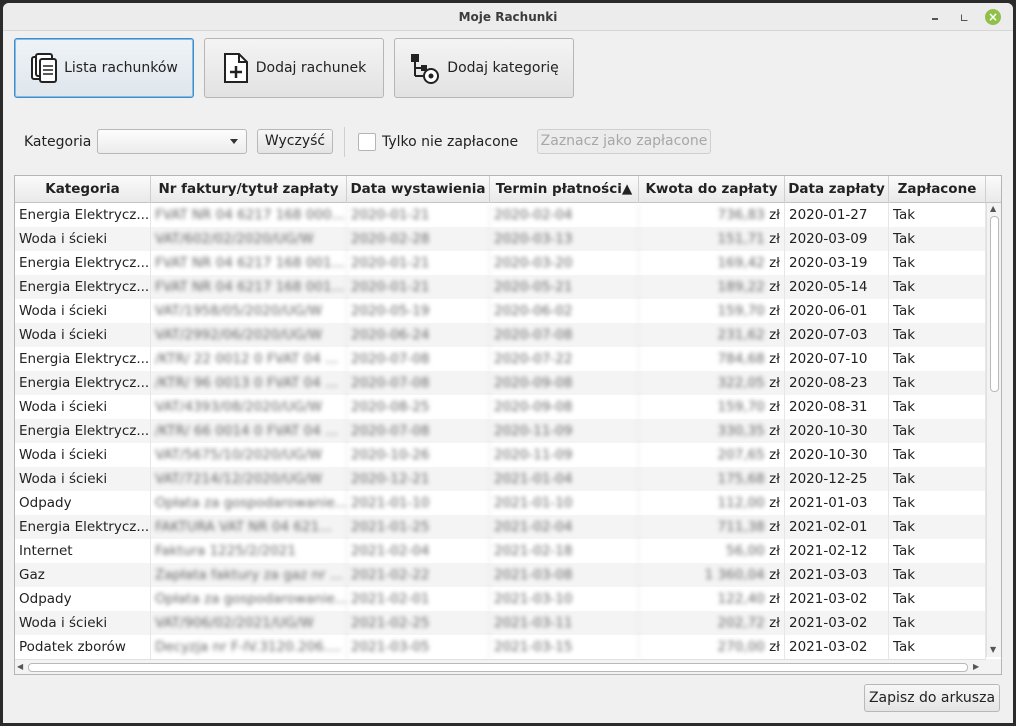 This screenshot has width=1016, height=726. What do you see at coordinates (837, 239) in the screenshot?
I see `cell-paid-date: 2020-03-09` at bounding box center [837, 239].